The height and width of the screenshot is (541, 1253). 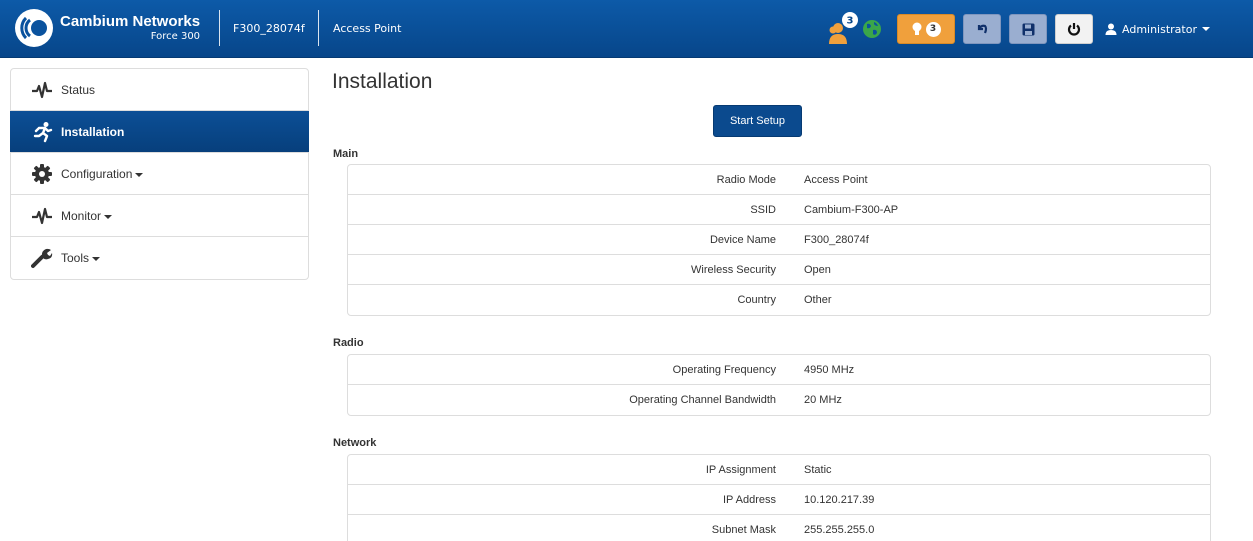 What do you see at coordinates (757, 121) in the screenshot?
I see `start-setup-button: Start Setup` at bounding box center [757, 121].